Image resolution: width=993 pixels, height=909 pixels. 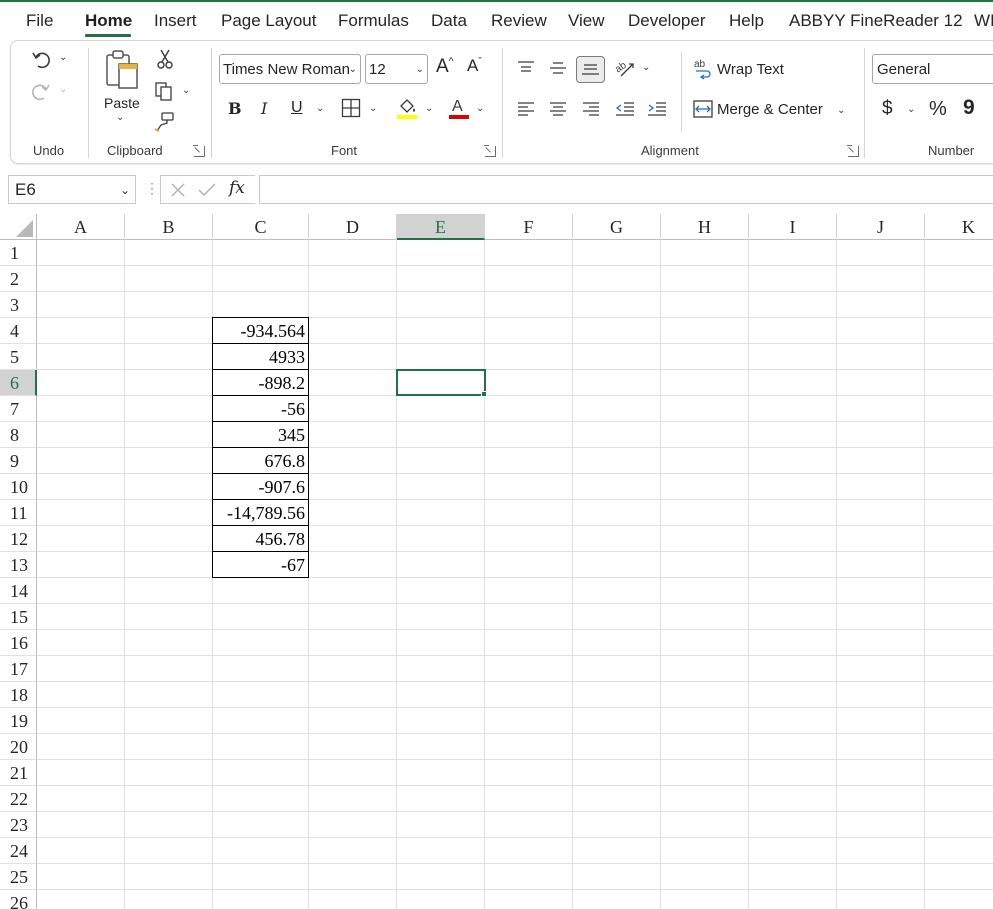 I want to click on row-header-15: 15, so click(x=18, y=617).